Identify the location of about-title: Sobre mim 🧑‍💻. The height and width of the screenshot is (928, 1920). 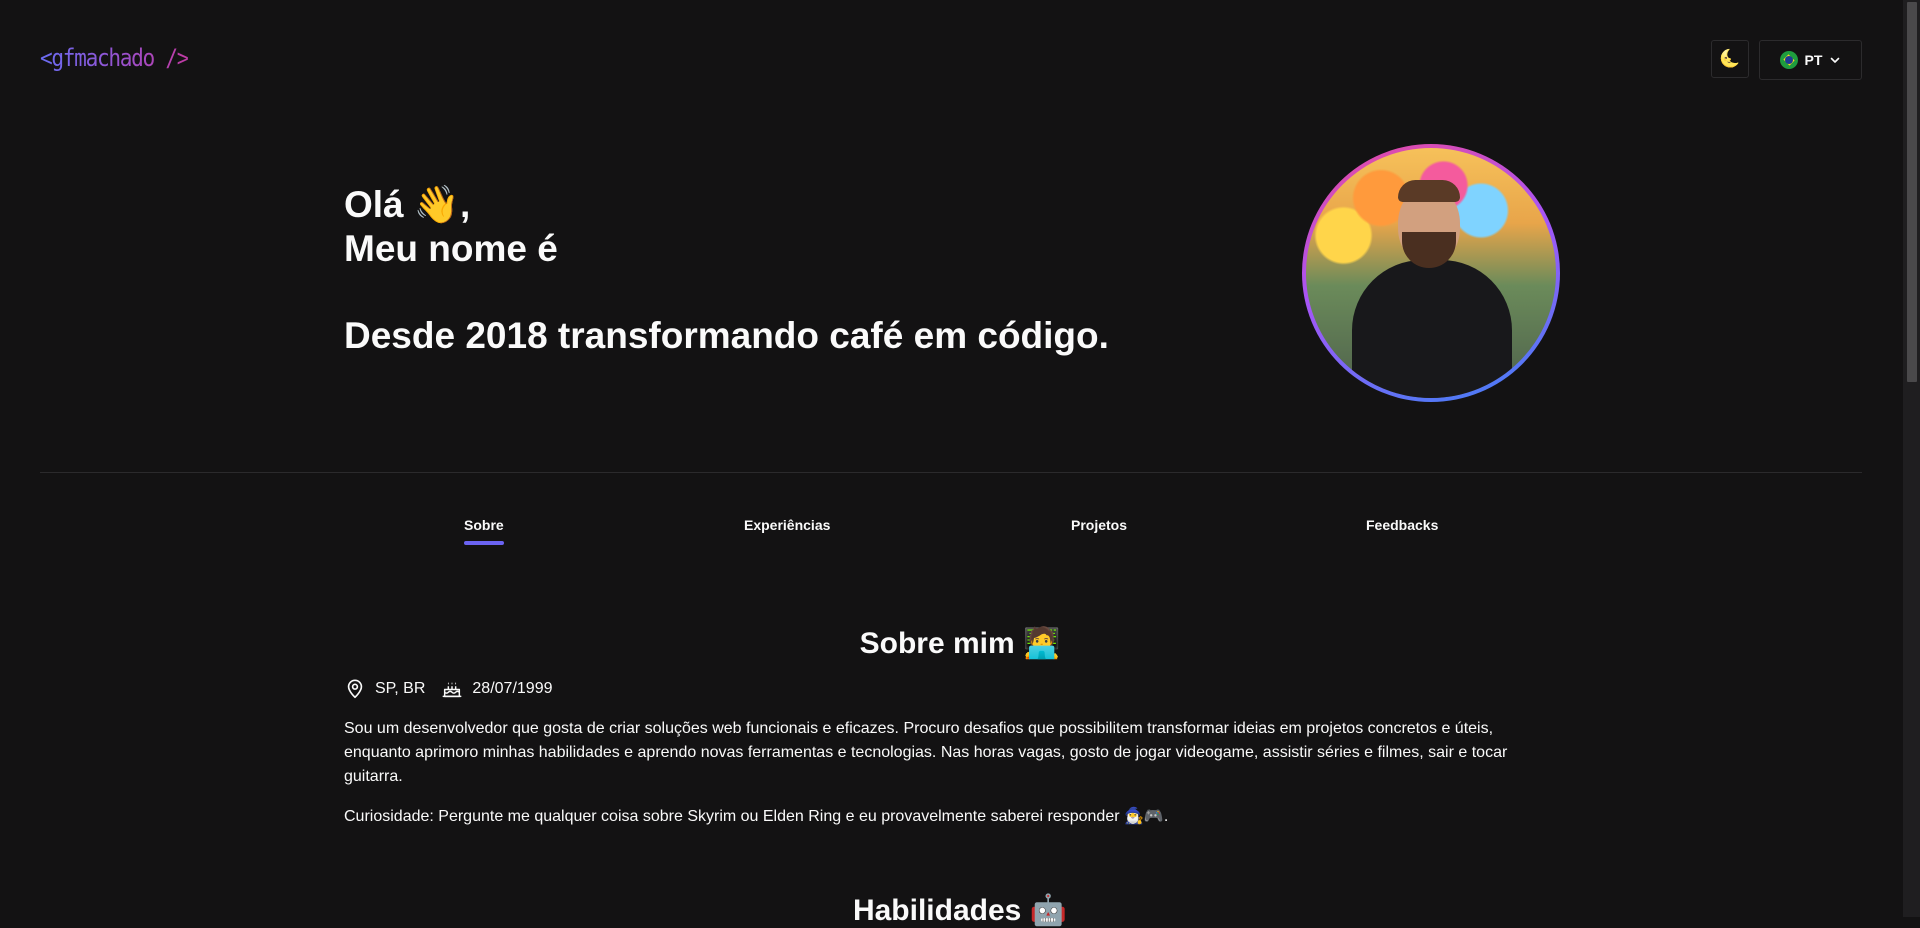
(960, 643).